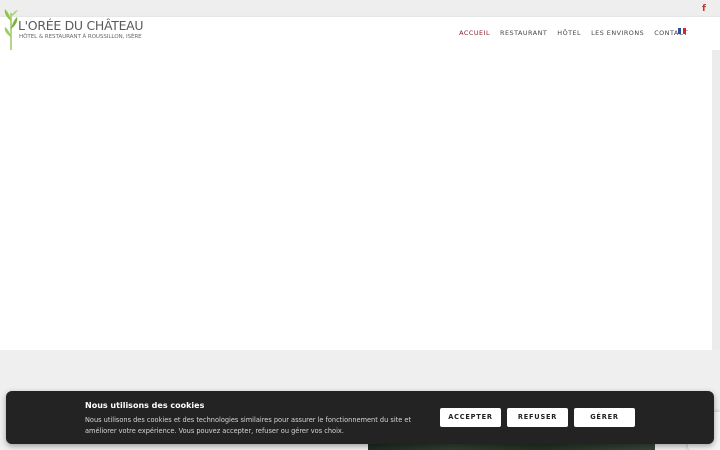  What do you see at coordinates (716, 200) in the screenshot?
I see `page-scrollbar` at bounding box center [716, 200].